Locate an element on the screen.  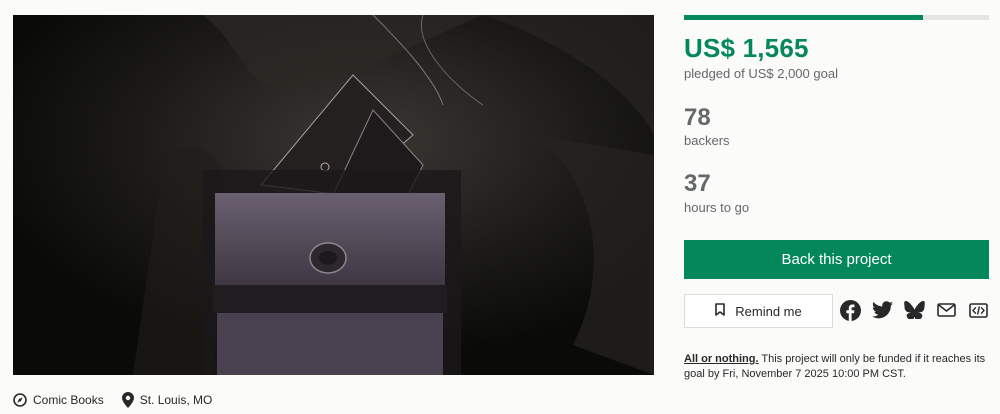
remind-me-button: Remind me is located at coordinates (758, 311).